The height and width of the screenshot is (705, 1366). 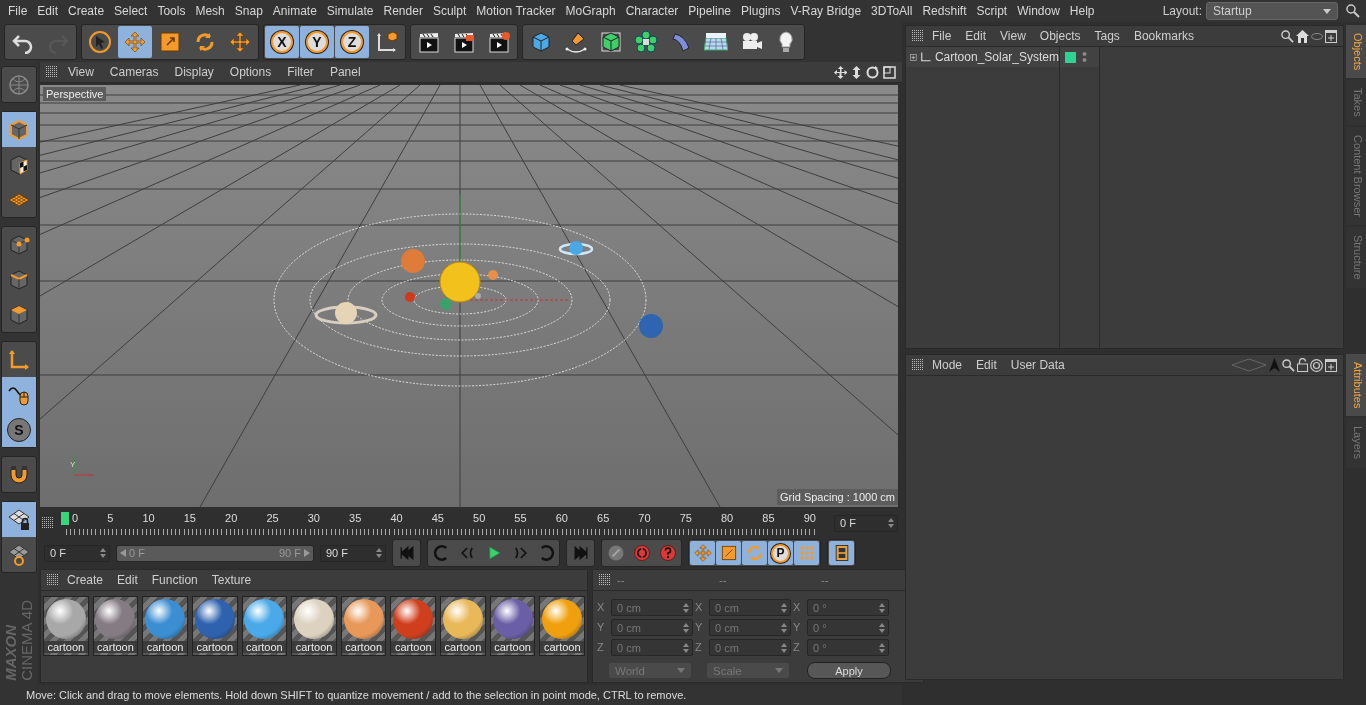 I want to click on menu-item: Select, so click(x=131, y=11).